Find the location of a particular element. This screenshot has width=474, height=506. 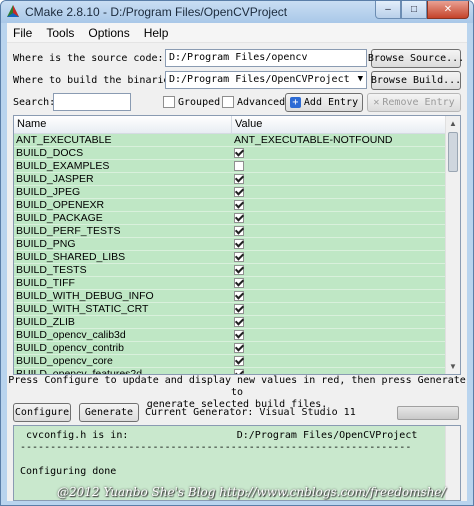

table-scrollbar: ▲ ▼ is located at coordinates (452, 245).